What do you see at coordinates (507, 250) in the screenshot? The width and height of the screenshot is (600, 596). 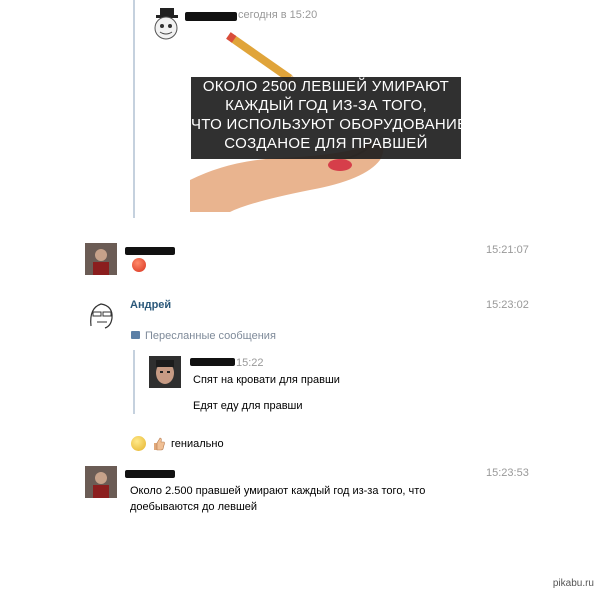 I see `message-time: 15:21:07` at bounding box center [507, 250].